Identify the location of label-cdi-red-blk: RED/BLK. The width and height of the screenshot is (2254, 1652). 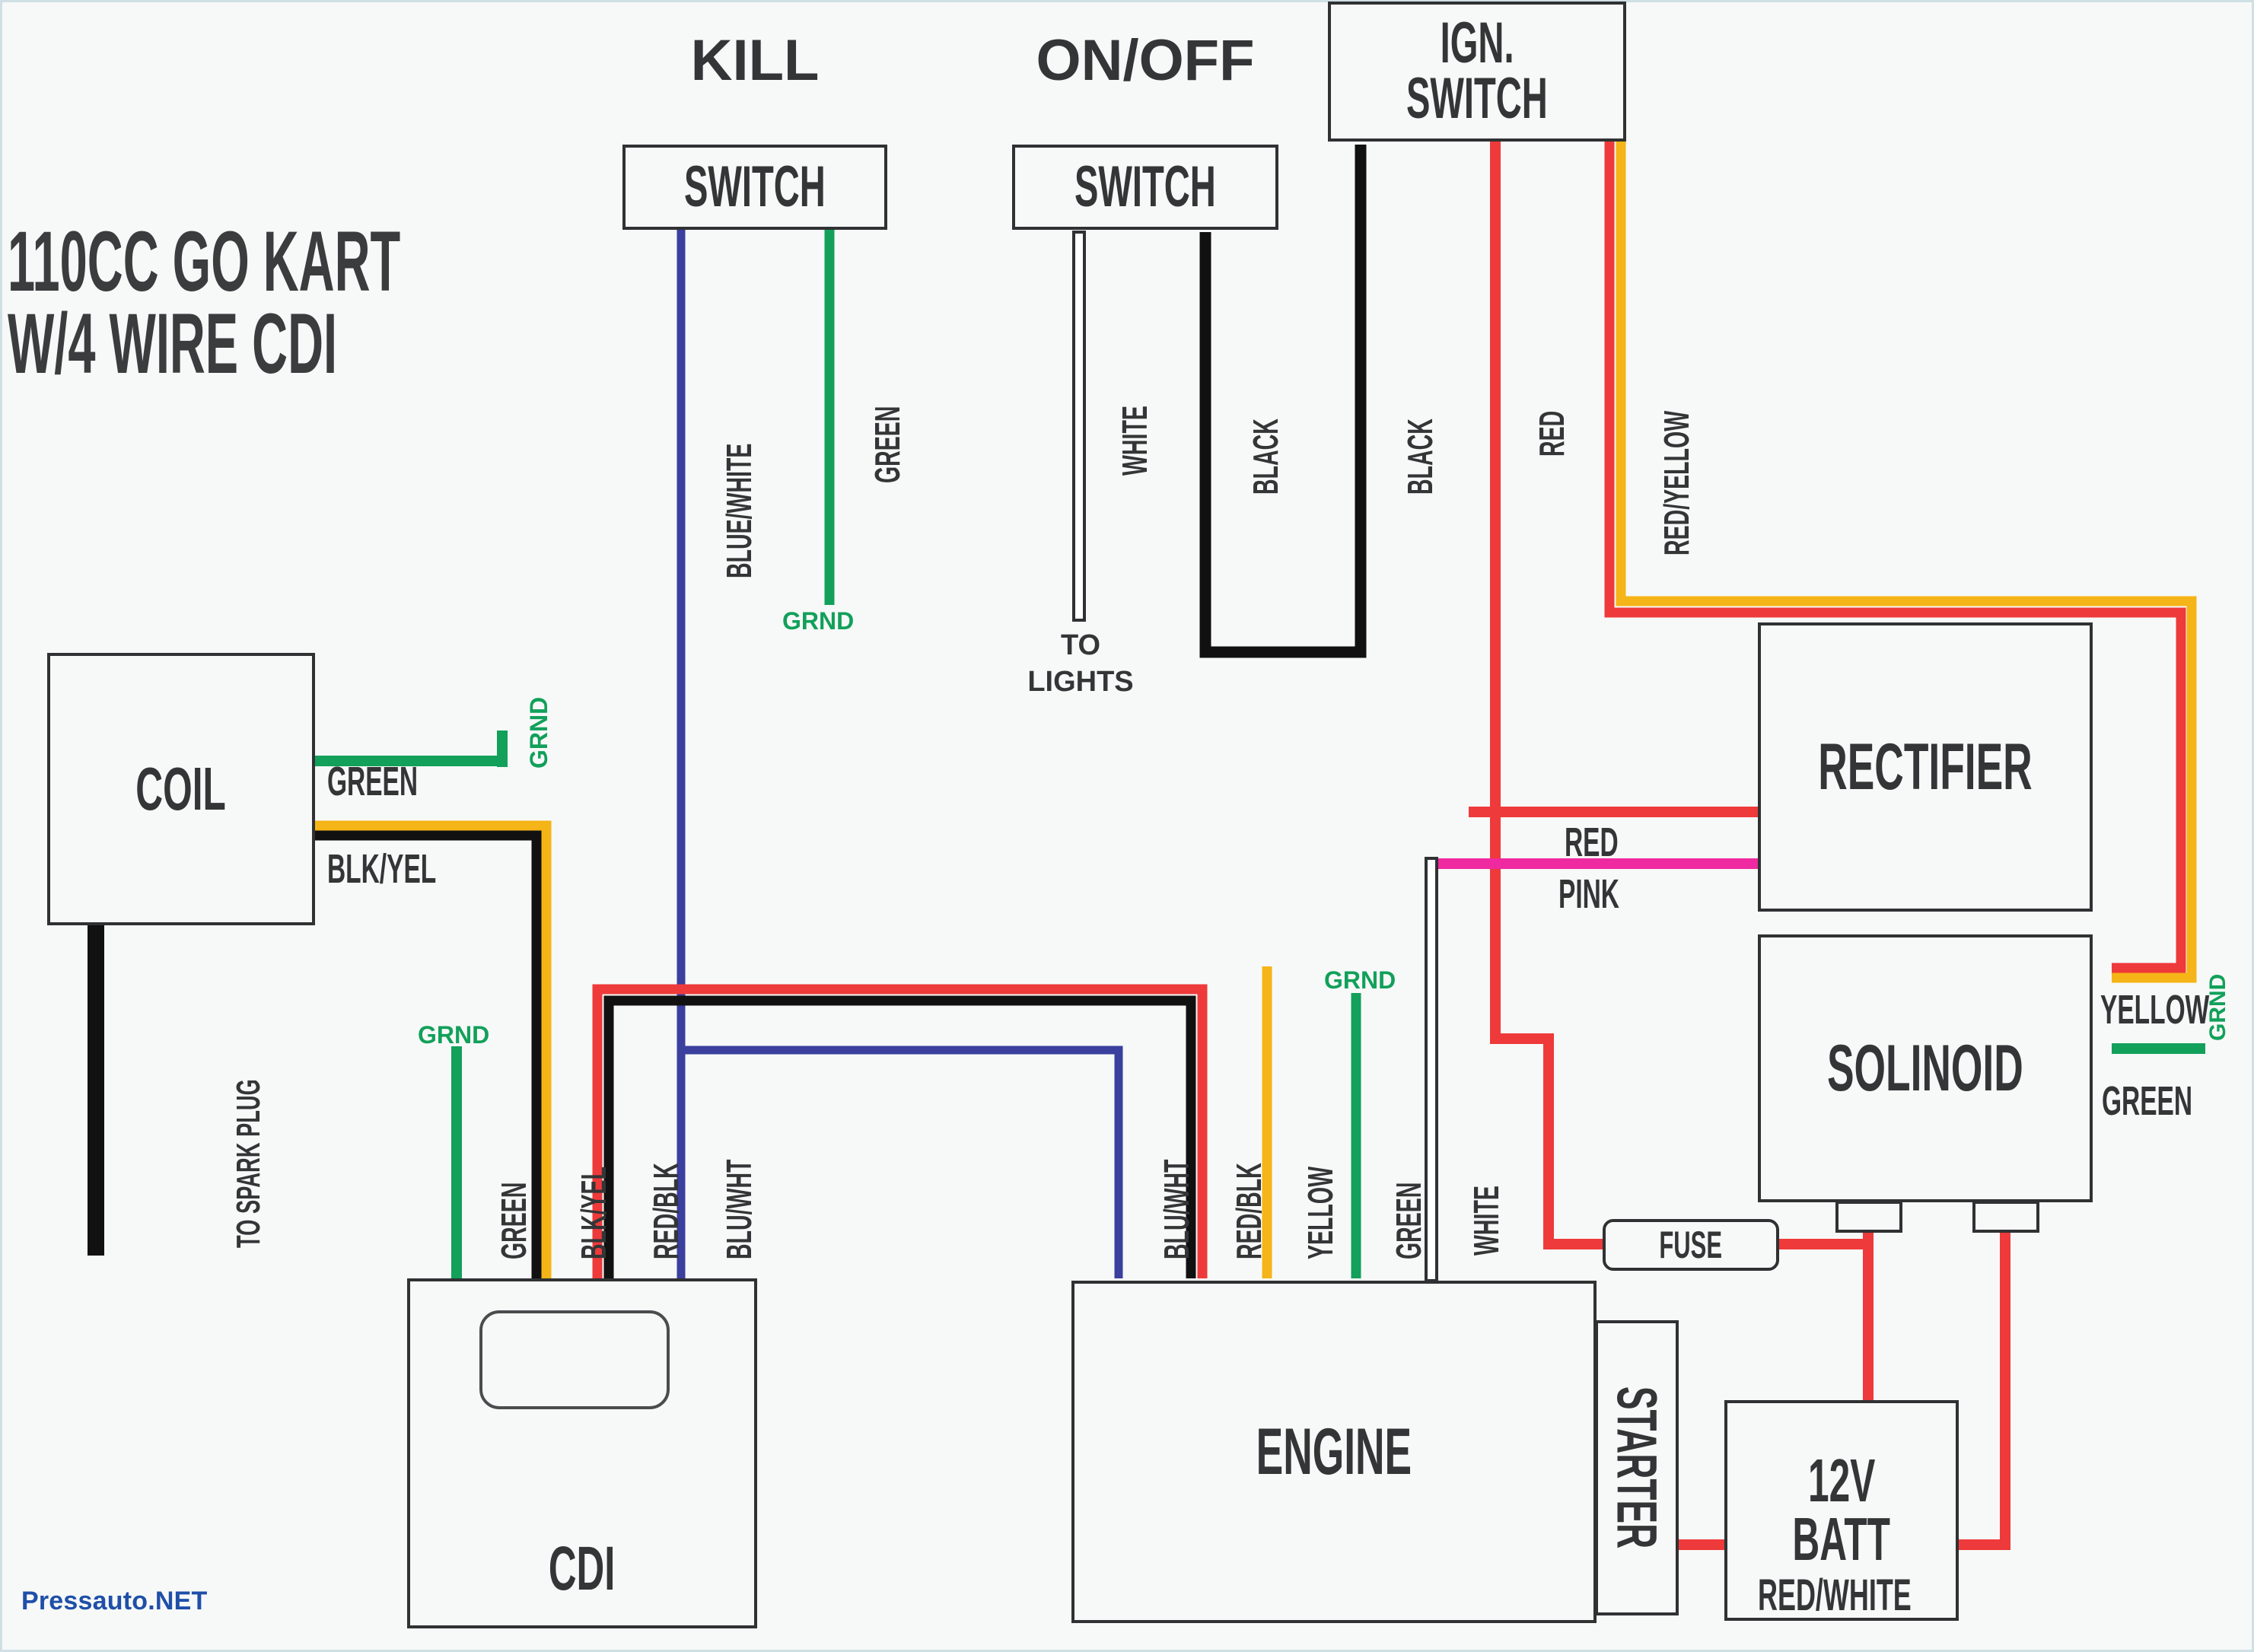
(666, 1211).